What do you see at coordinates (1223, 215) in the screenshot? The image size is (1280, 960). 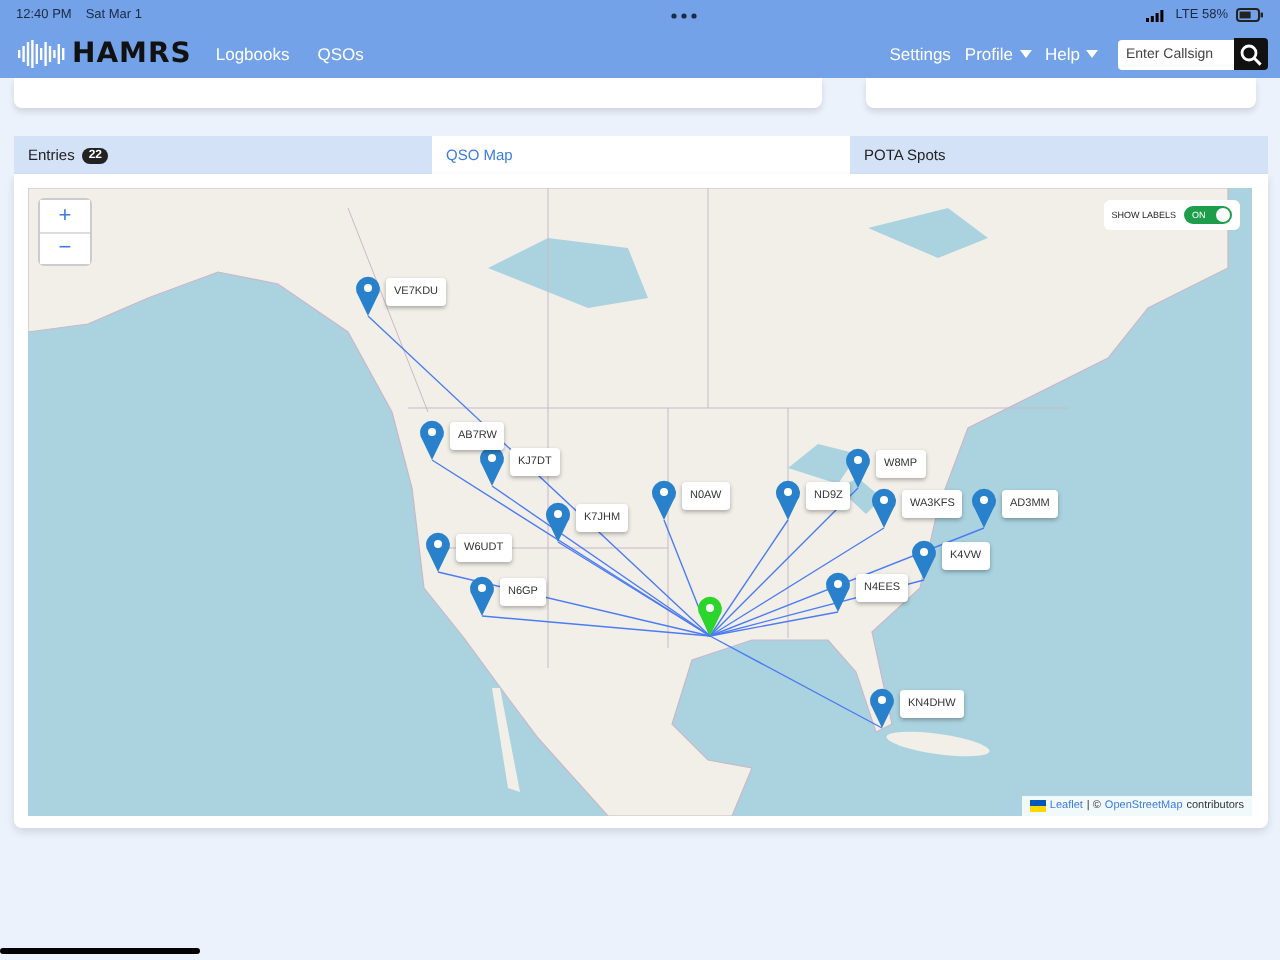 I see `toggle-knob` at bounding box center [1223, 215].